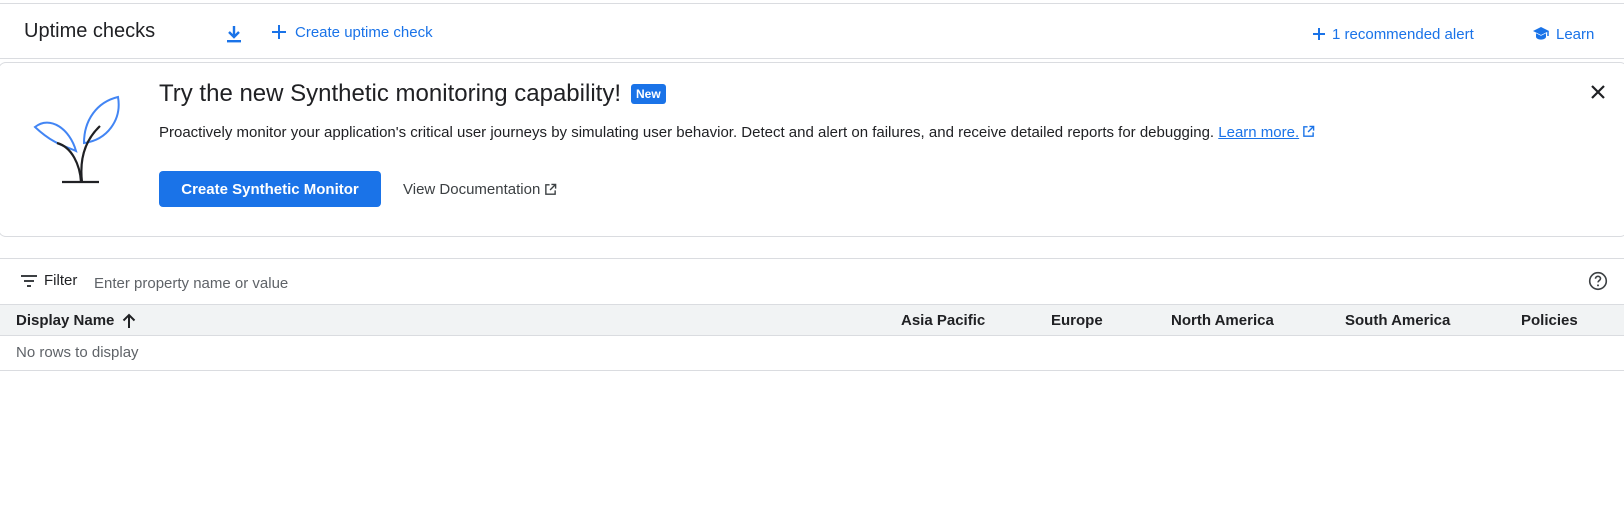  Describe the element at coordinates (794, 283) in the screenshot. I see `filter-input` at that location.